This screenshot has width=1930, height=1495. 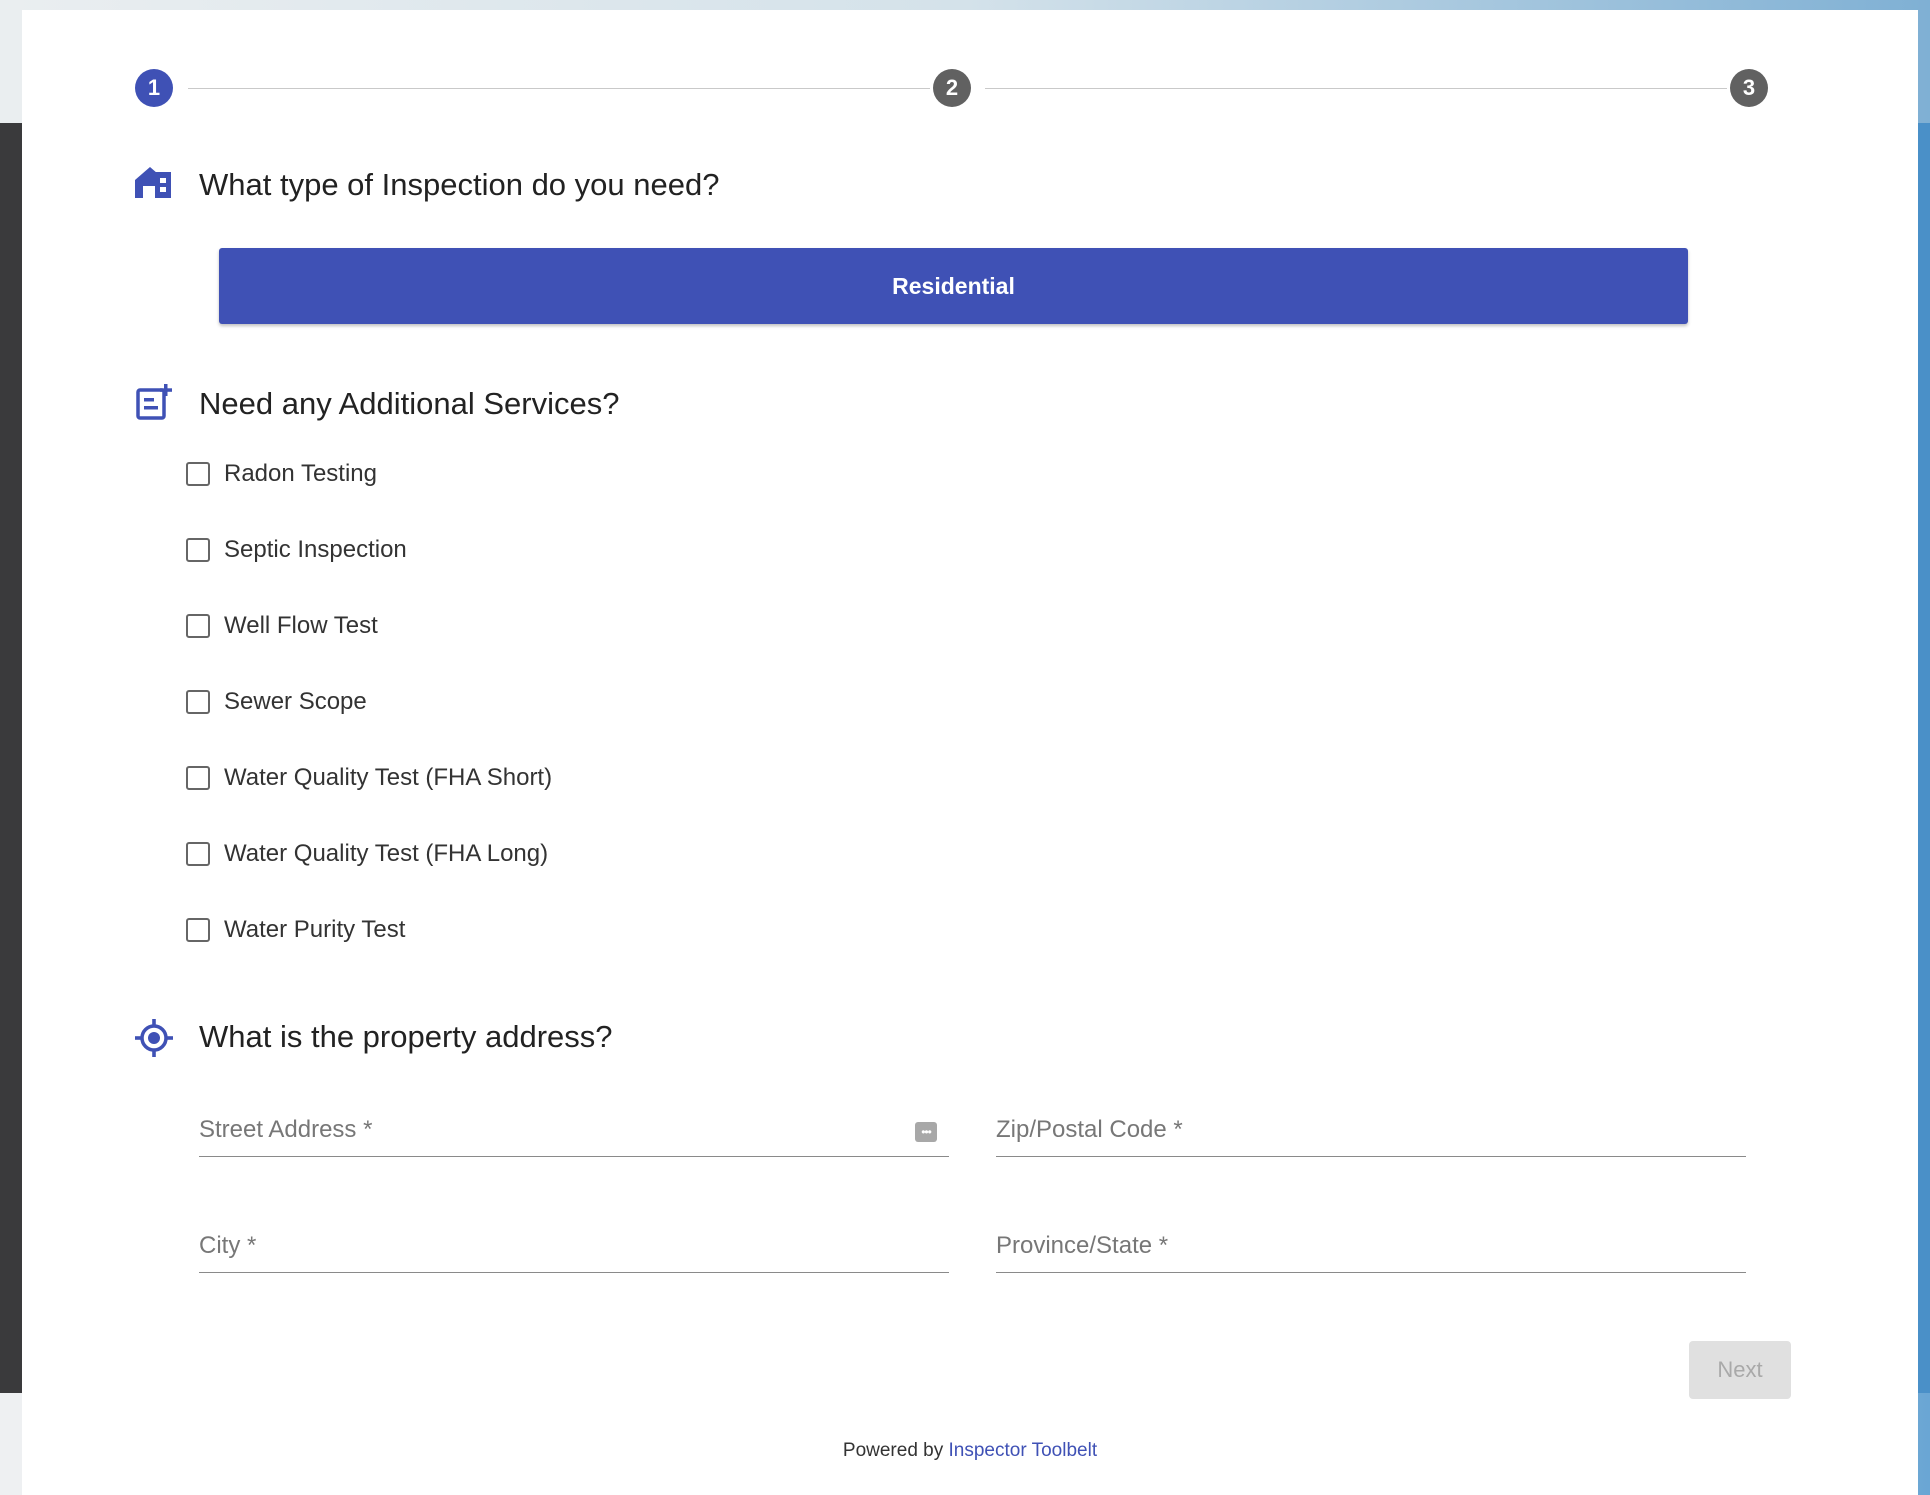 I want to click on page-background-right, so click(x=1924, y=758).